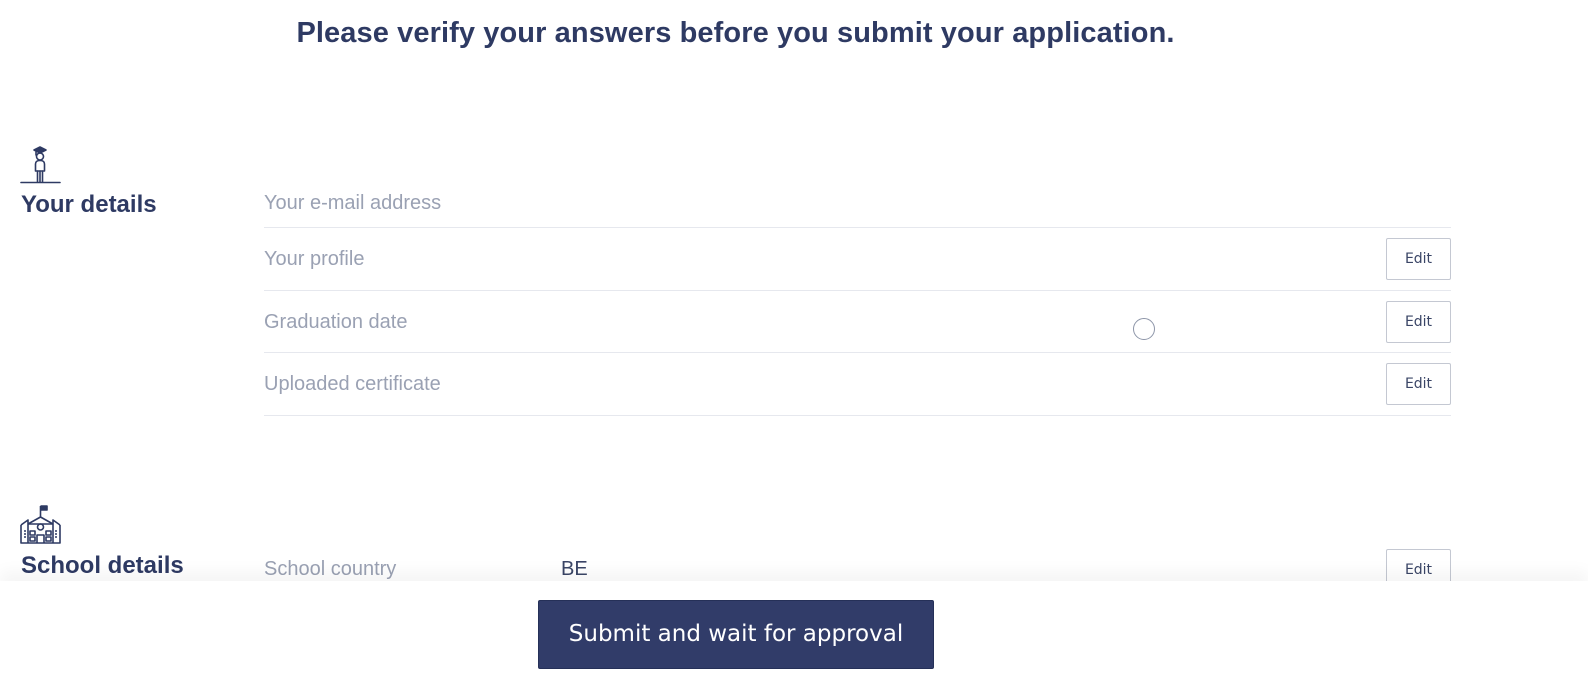 This screenshot has width=1588, height=699. What do you see at coordinates (1418, 384) in the screenshot?
I see `edit-certificate-button: Edit` at bounding box center [1418, 384].